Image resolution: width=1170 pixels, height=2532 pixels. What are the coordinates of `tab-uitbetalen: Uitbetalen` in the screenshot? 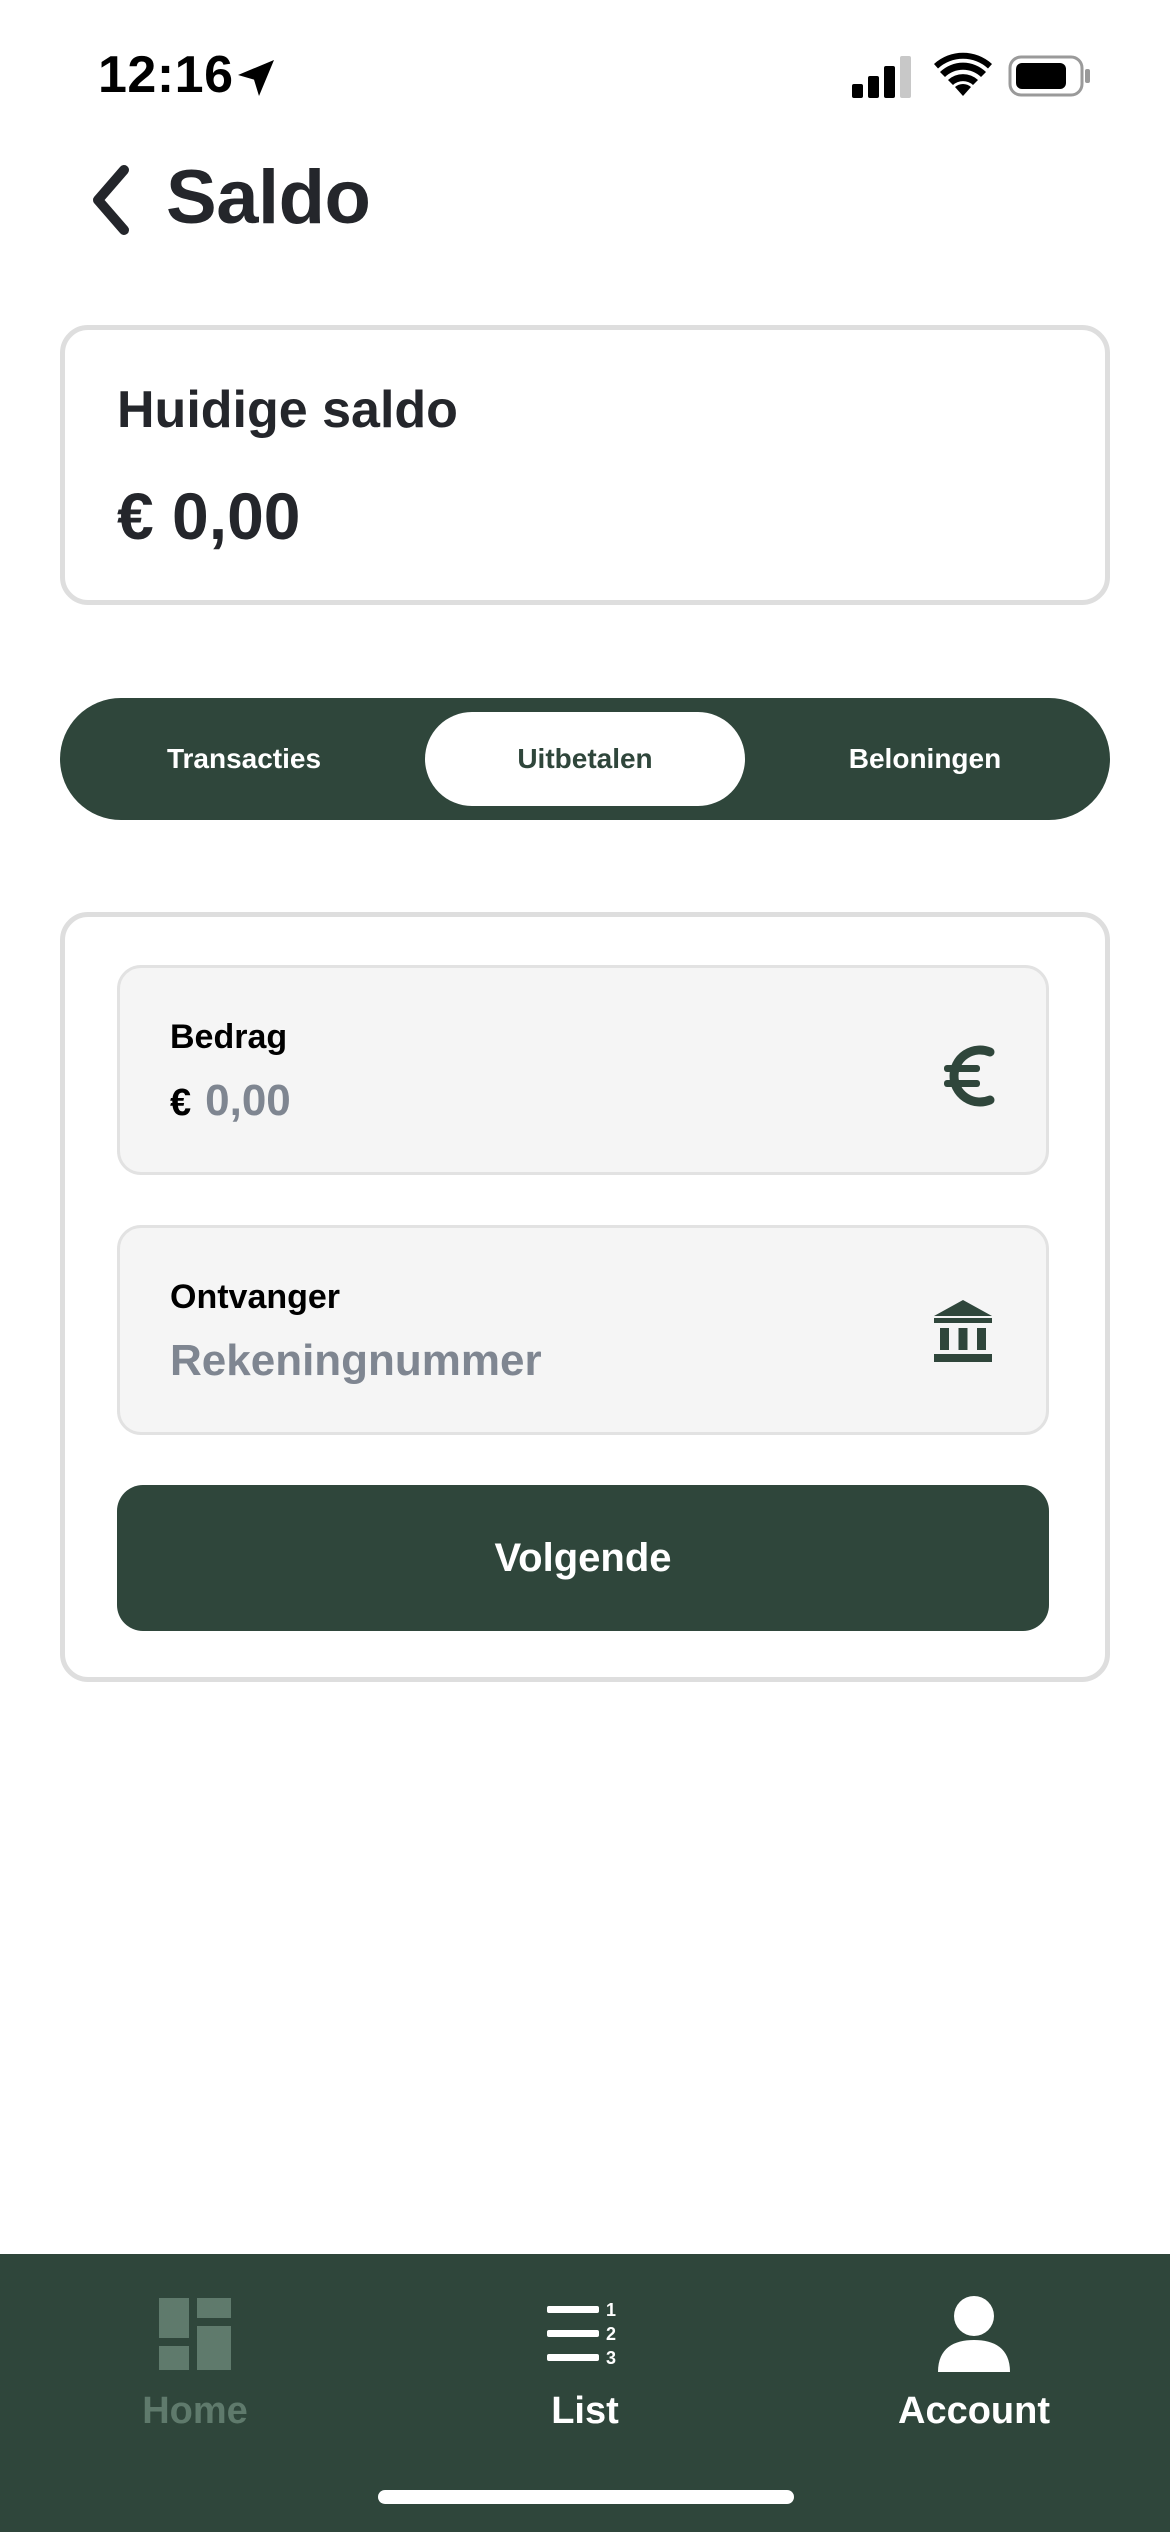 It's located at (585, 759).